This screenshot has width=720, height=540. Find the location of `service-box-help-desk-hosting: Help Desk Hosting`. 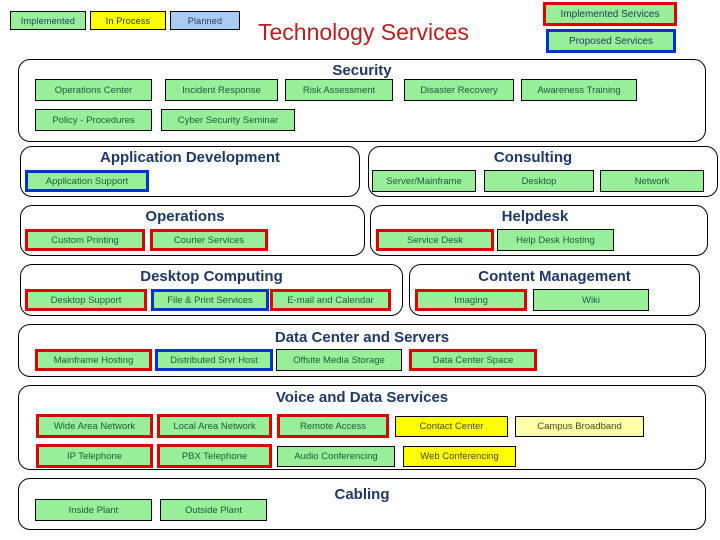

service-box-help-desk-hosting: Help Desk Hosting is located at coordinates (555, 240).